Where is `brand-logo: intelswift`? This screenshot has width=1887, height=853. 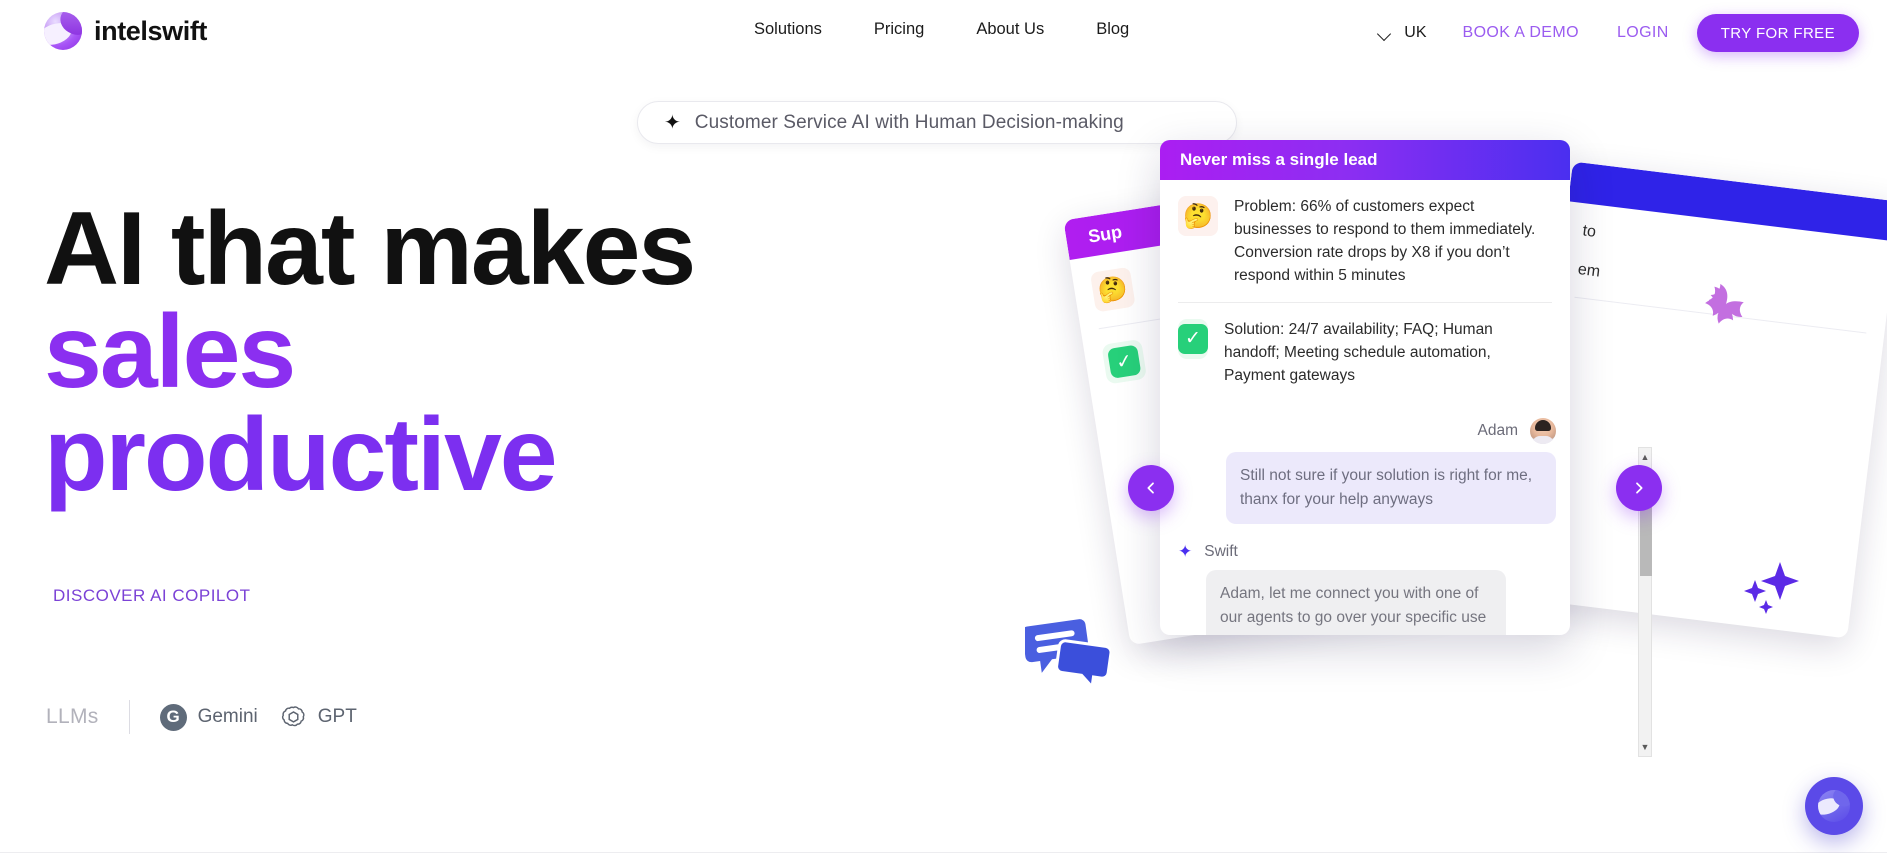 brand-logo: intelswift is located at coordinates (125, 31).